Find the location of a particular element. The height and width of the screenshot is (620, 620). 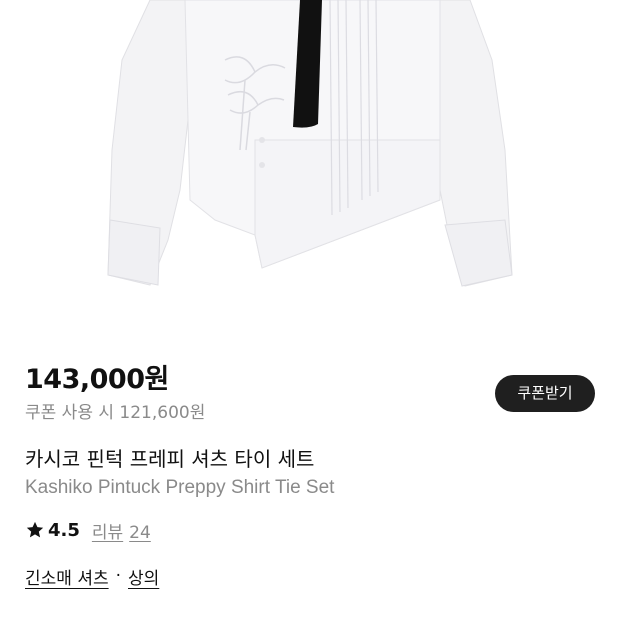

review-link: 리뷰 24 is located at coordinates (121, 530).